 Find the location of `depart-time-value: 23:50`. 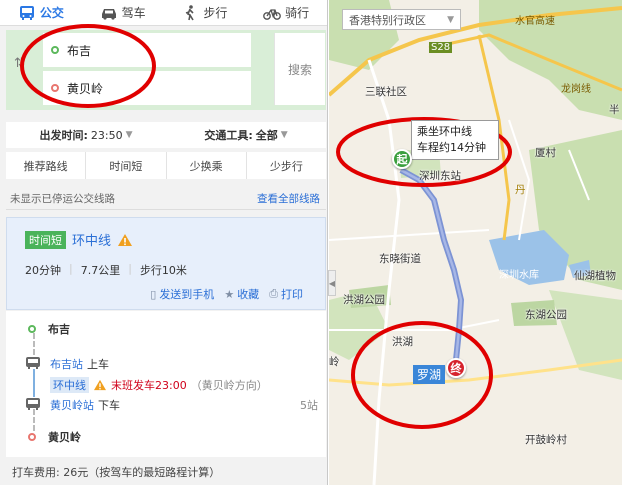

depart-time-value: 23:50 is located at coordinates (106, 135).